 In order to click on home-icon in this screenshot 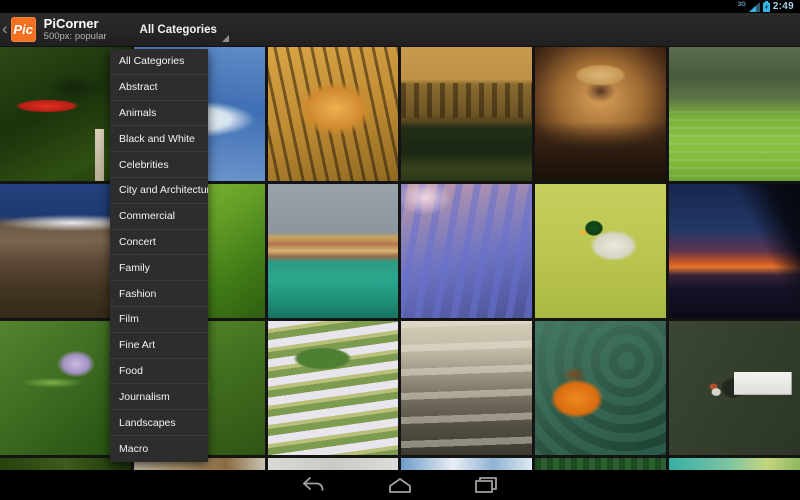, I will do `click(400, 485)`.